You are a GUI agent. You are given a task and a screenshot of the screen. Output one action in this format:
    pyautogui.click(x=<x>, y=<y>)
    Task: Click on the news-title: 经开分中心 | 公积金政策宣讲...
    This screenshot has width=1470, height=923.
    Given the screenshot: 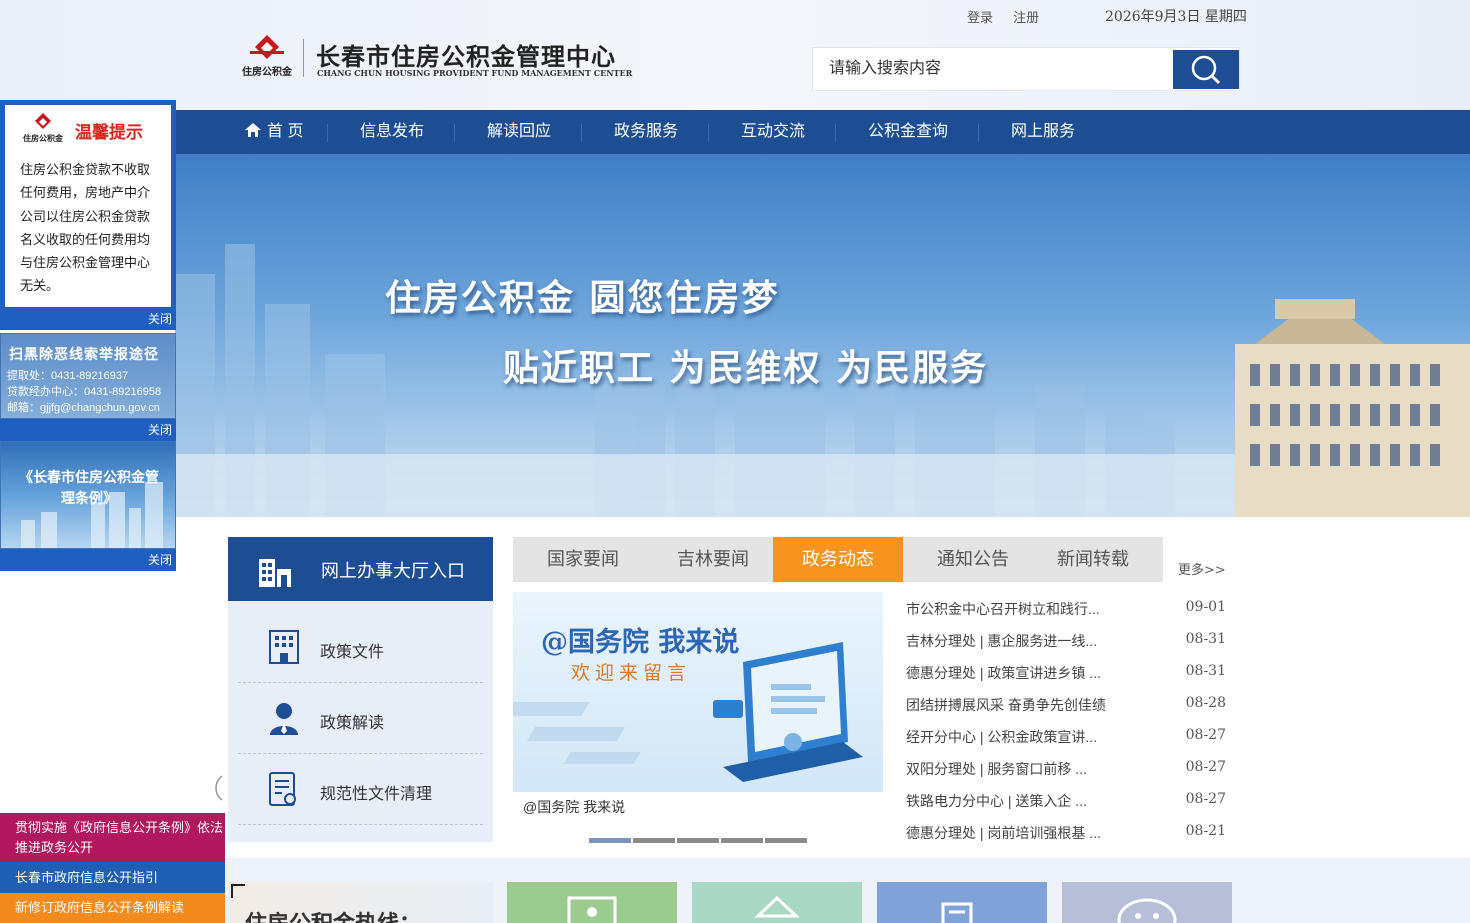 What is the action you would take?
    pyautogui.click(x=1002, y=737)
    